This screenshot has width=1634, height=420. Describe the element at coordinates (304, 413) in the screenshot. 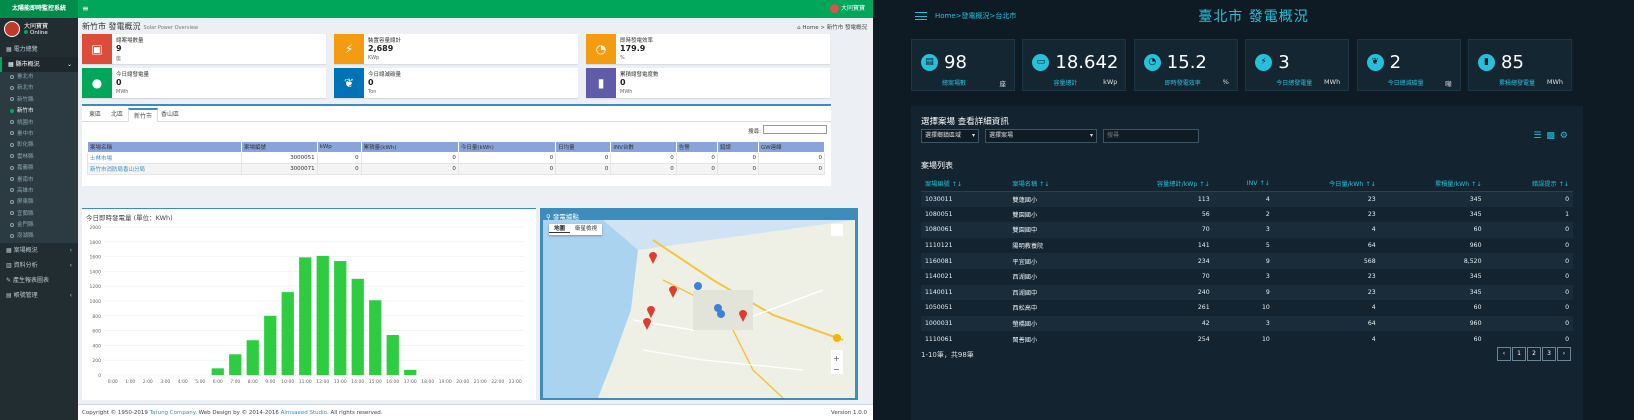

I see `studio-link: Almsaeed Studio` at that location.